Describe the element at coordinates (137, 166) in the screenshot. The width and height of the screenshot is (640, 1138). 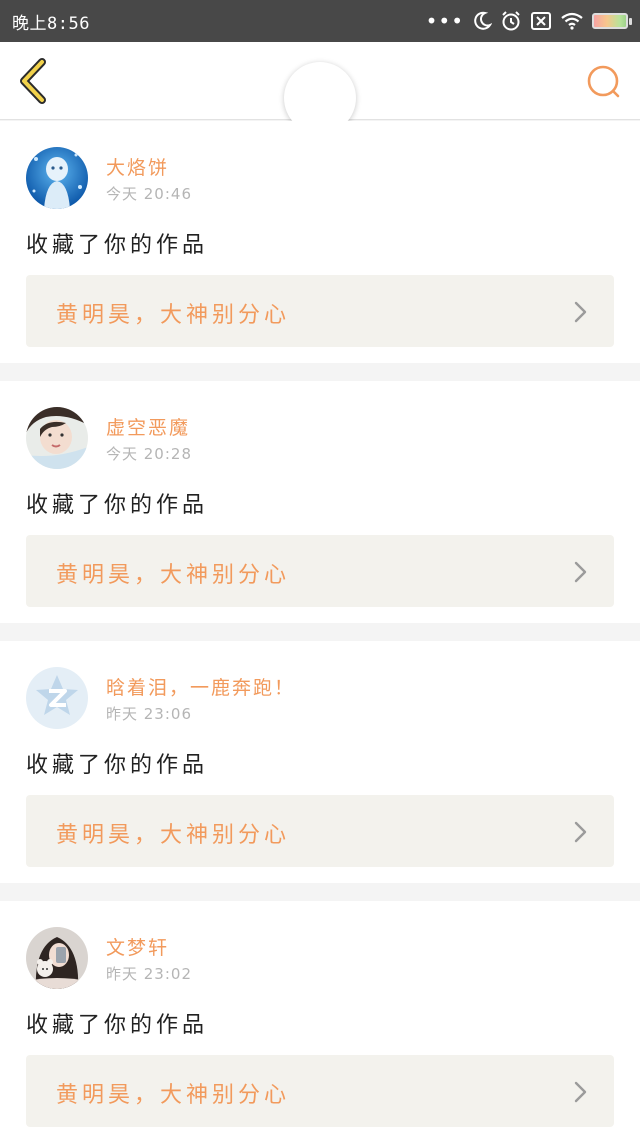
I see `username: 大烙饼` at that location.